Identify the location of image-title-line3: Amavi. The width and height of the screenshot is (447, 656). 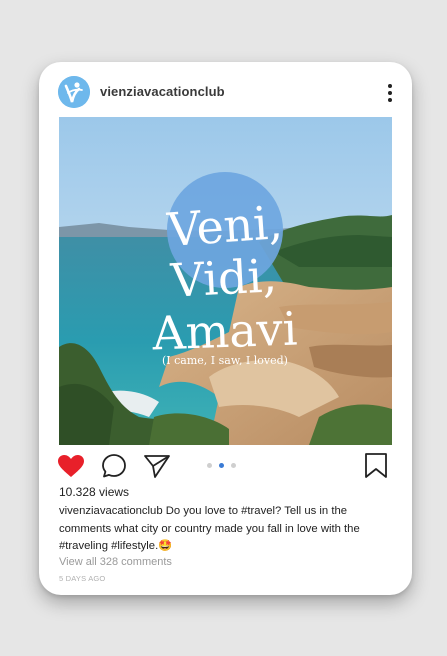
(224, 330).